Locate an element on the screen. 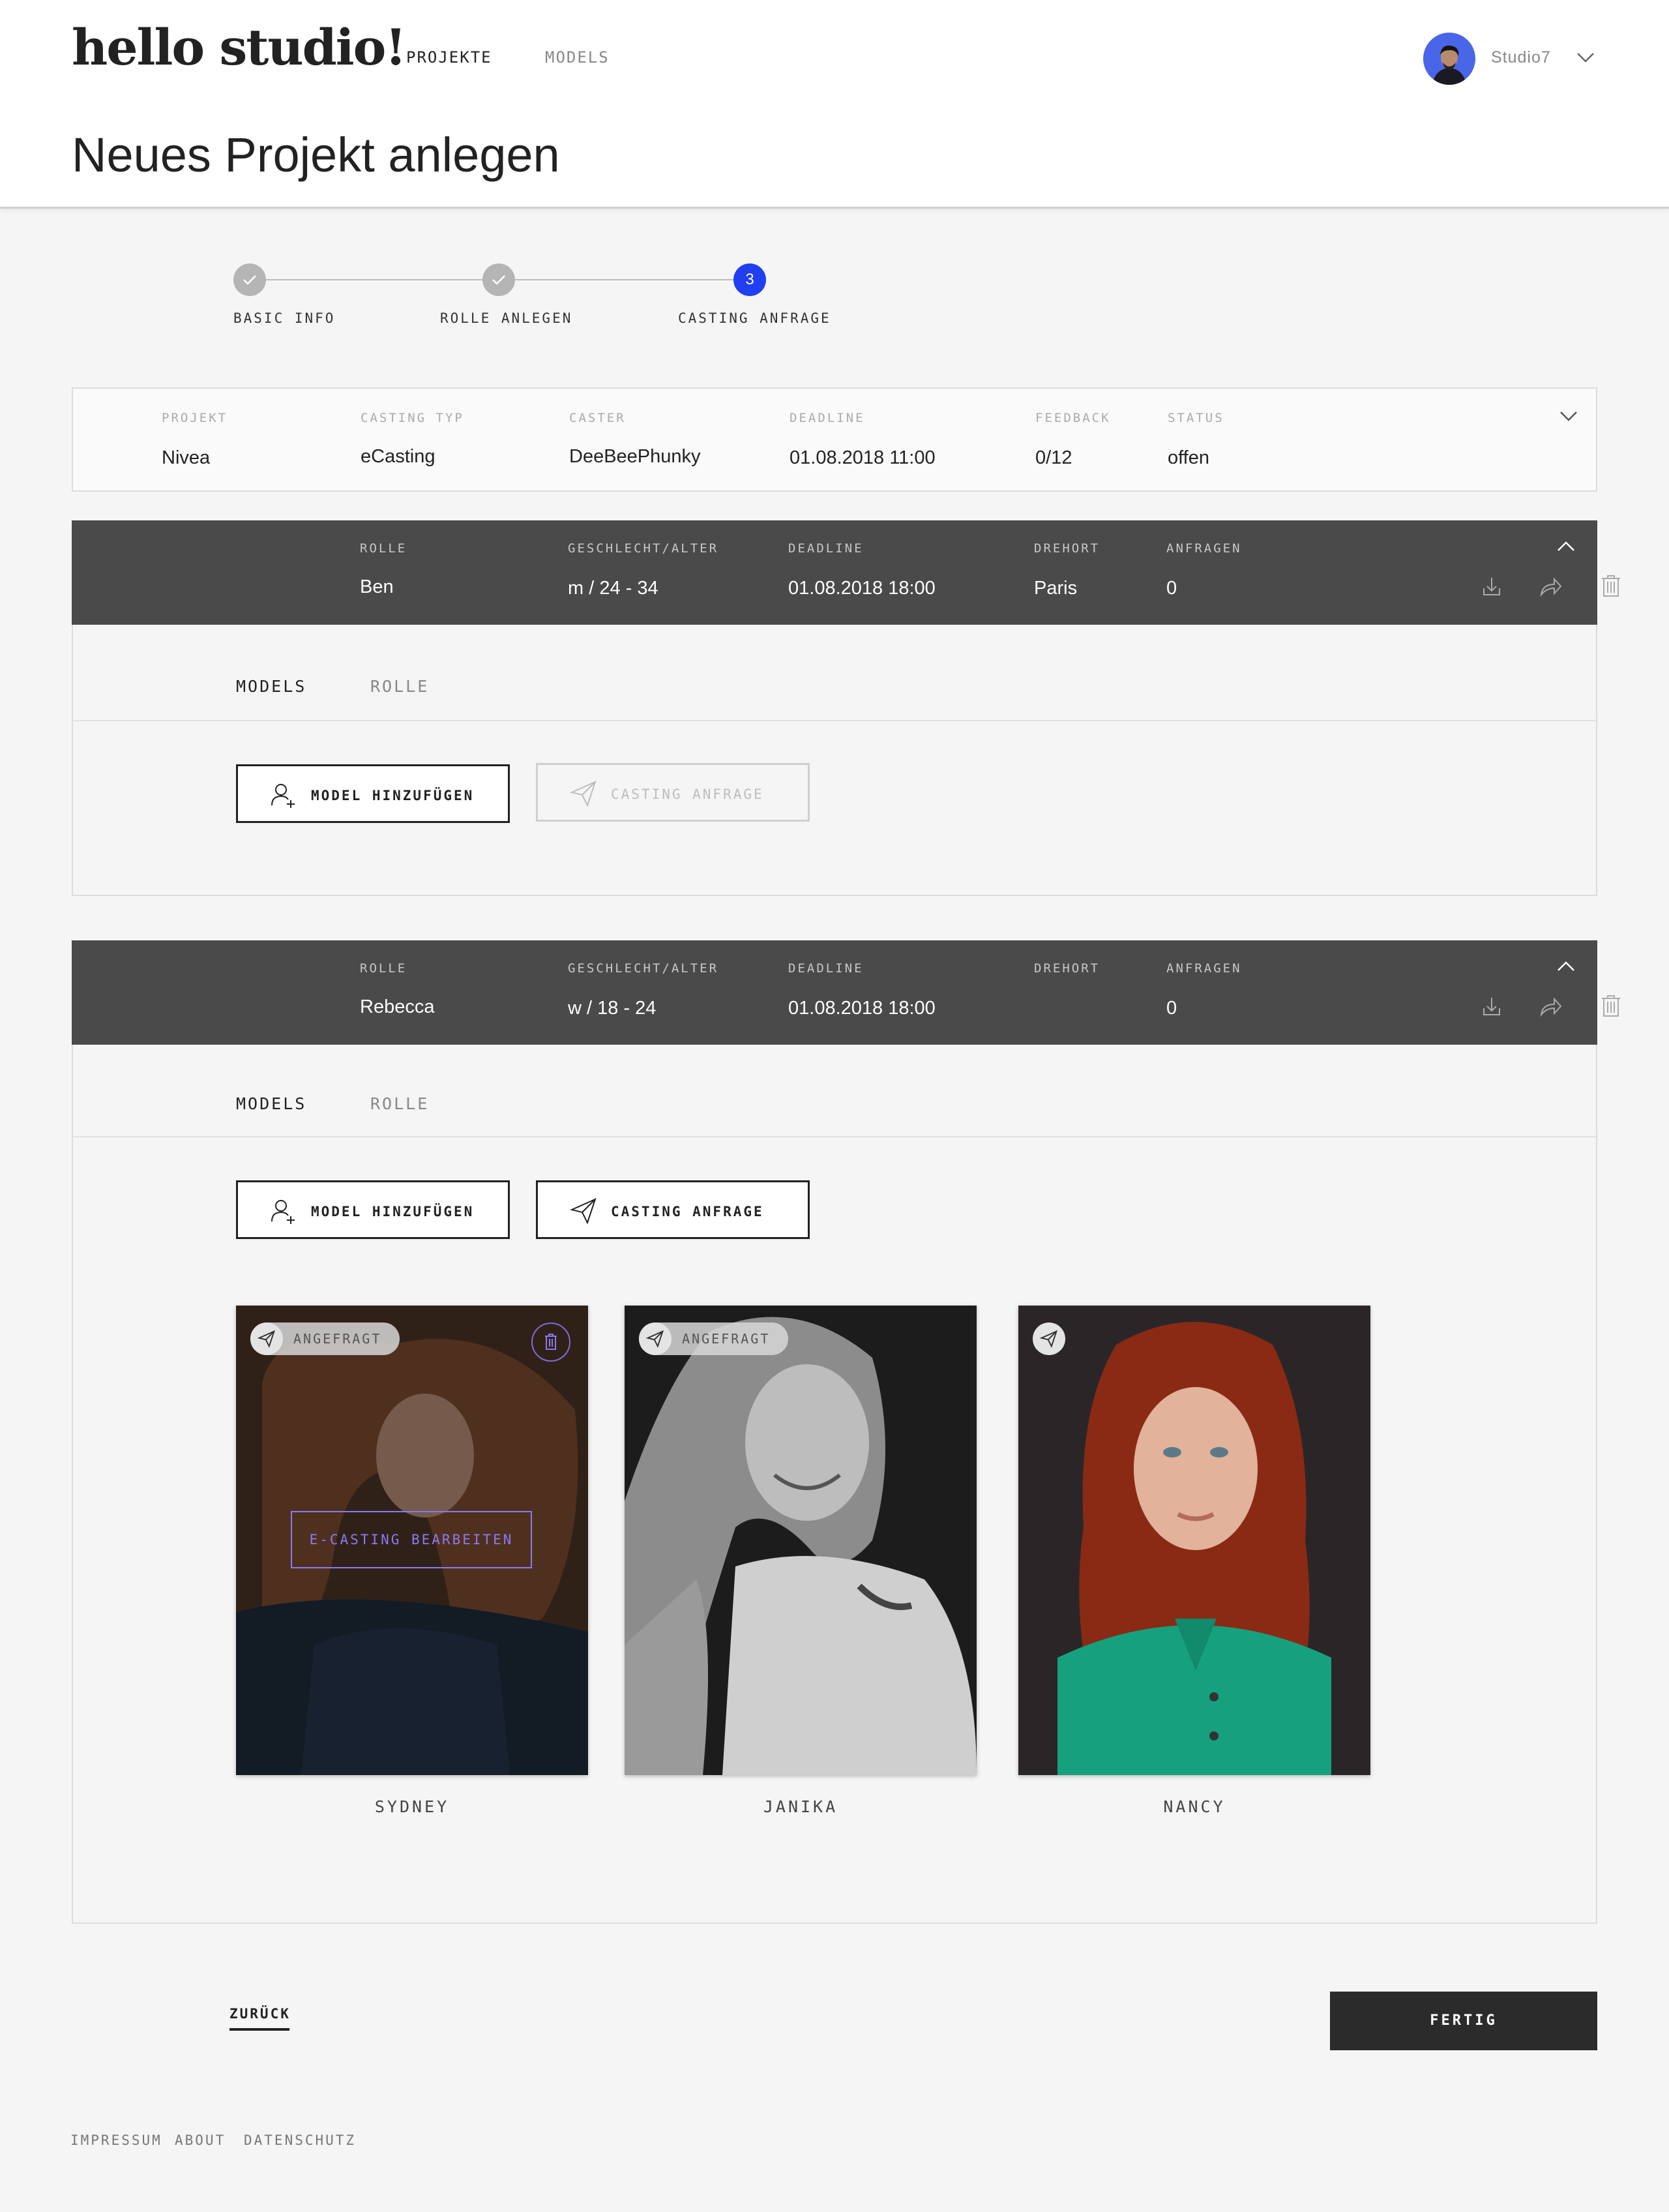  step-label-rolle-anlegen: ROLLE ANLEGEN is located at coordinates (506, 318).